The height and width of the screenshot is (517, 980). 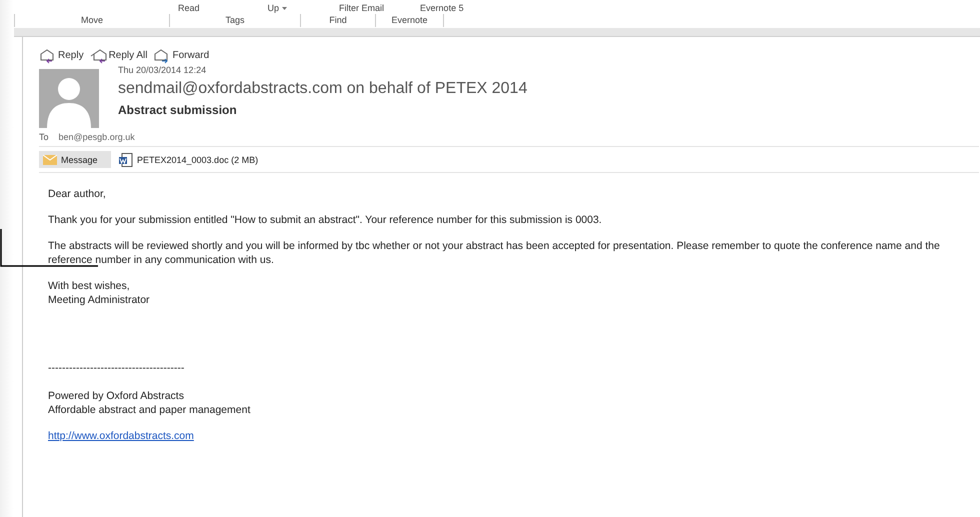 I want to click on ribbon-button: Read, so click(x=189, y=8).